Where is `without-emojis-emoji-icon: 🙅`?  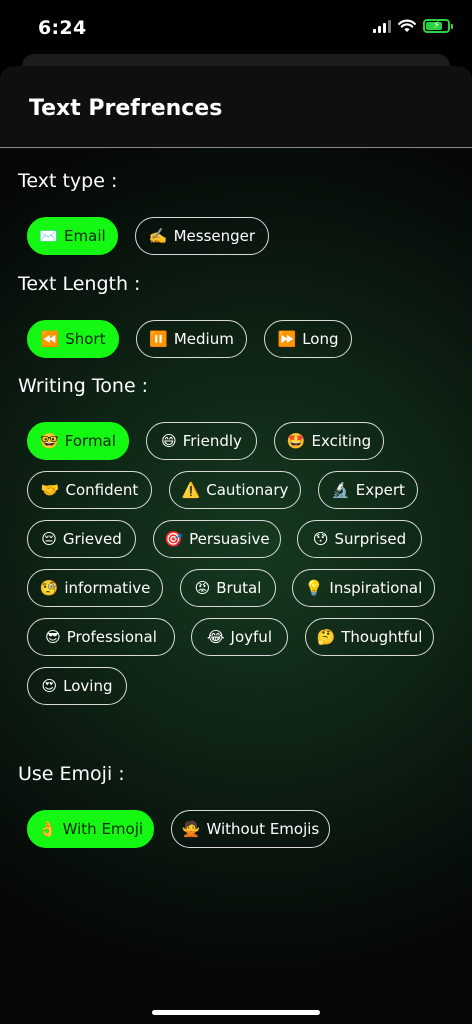
without-emojis-emoji-icon: 🙅 is located at coordinates (191, 829).